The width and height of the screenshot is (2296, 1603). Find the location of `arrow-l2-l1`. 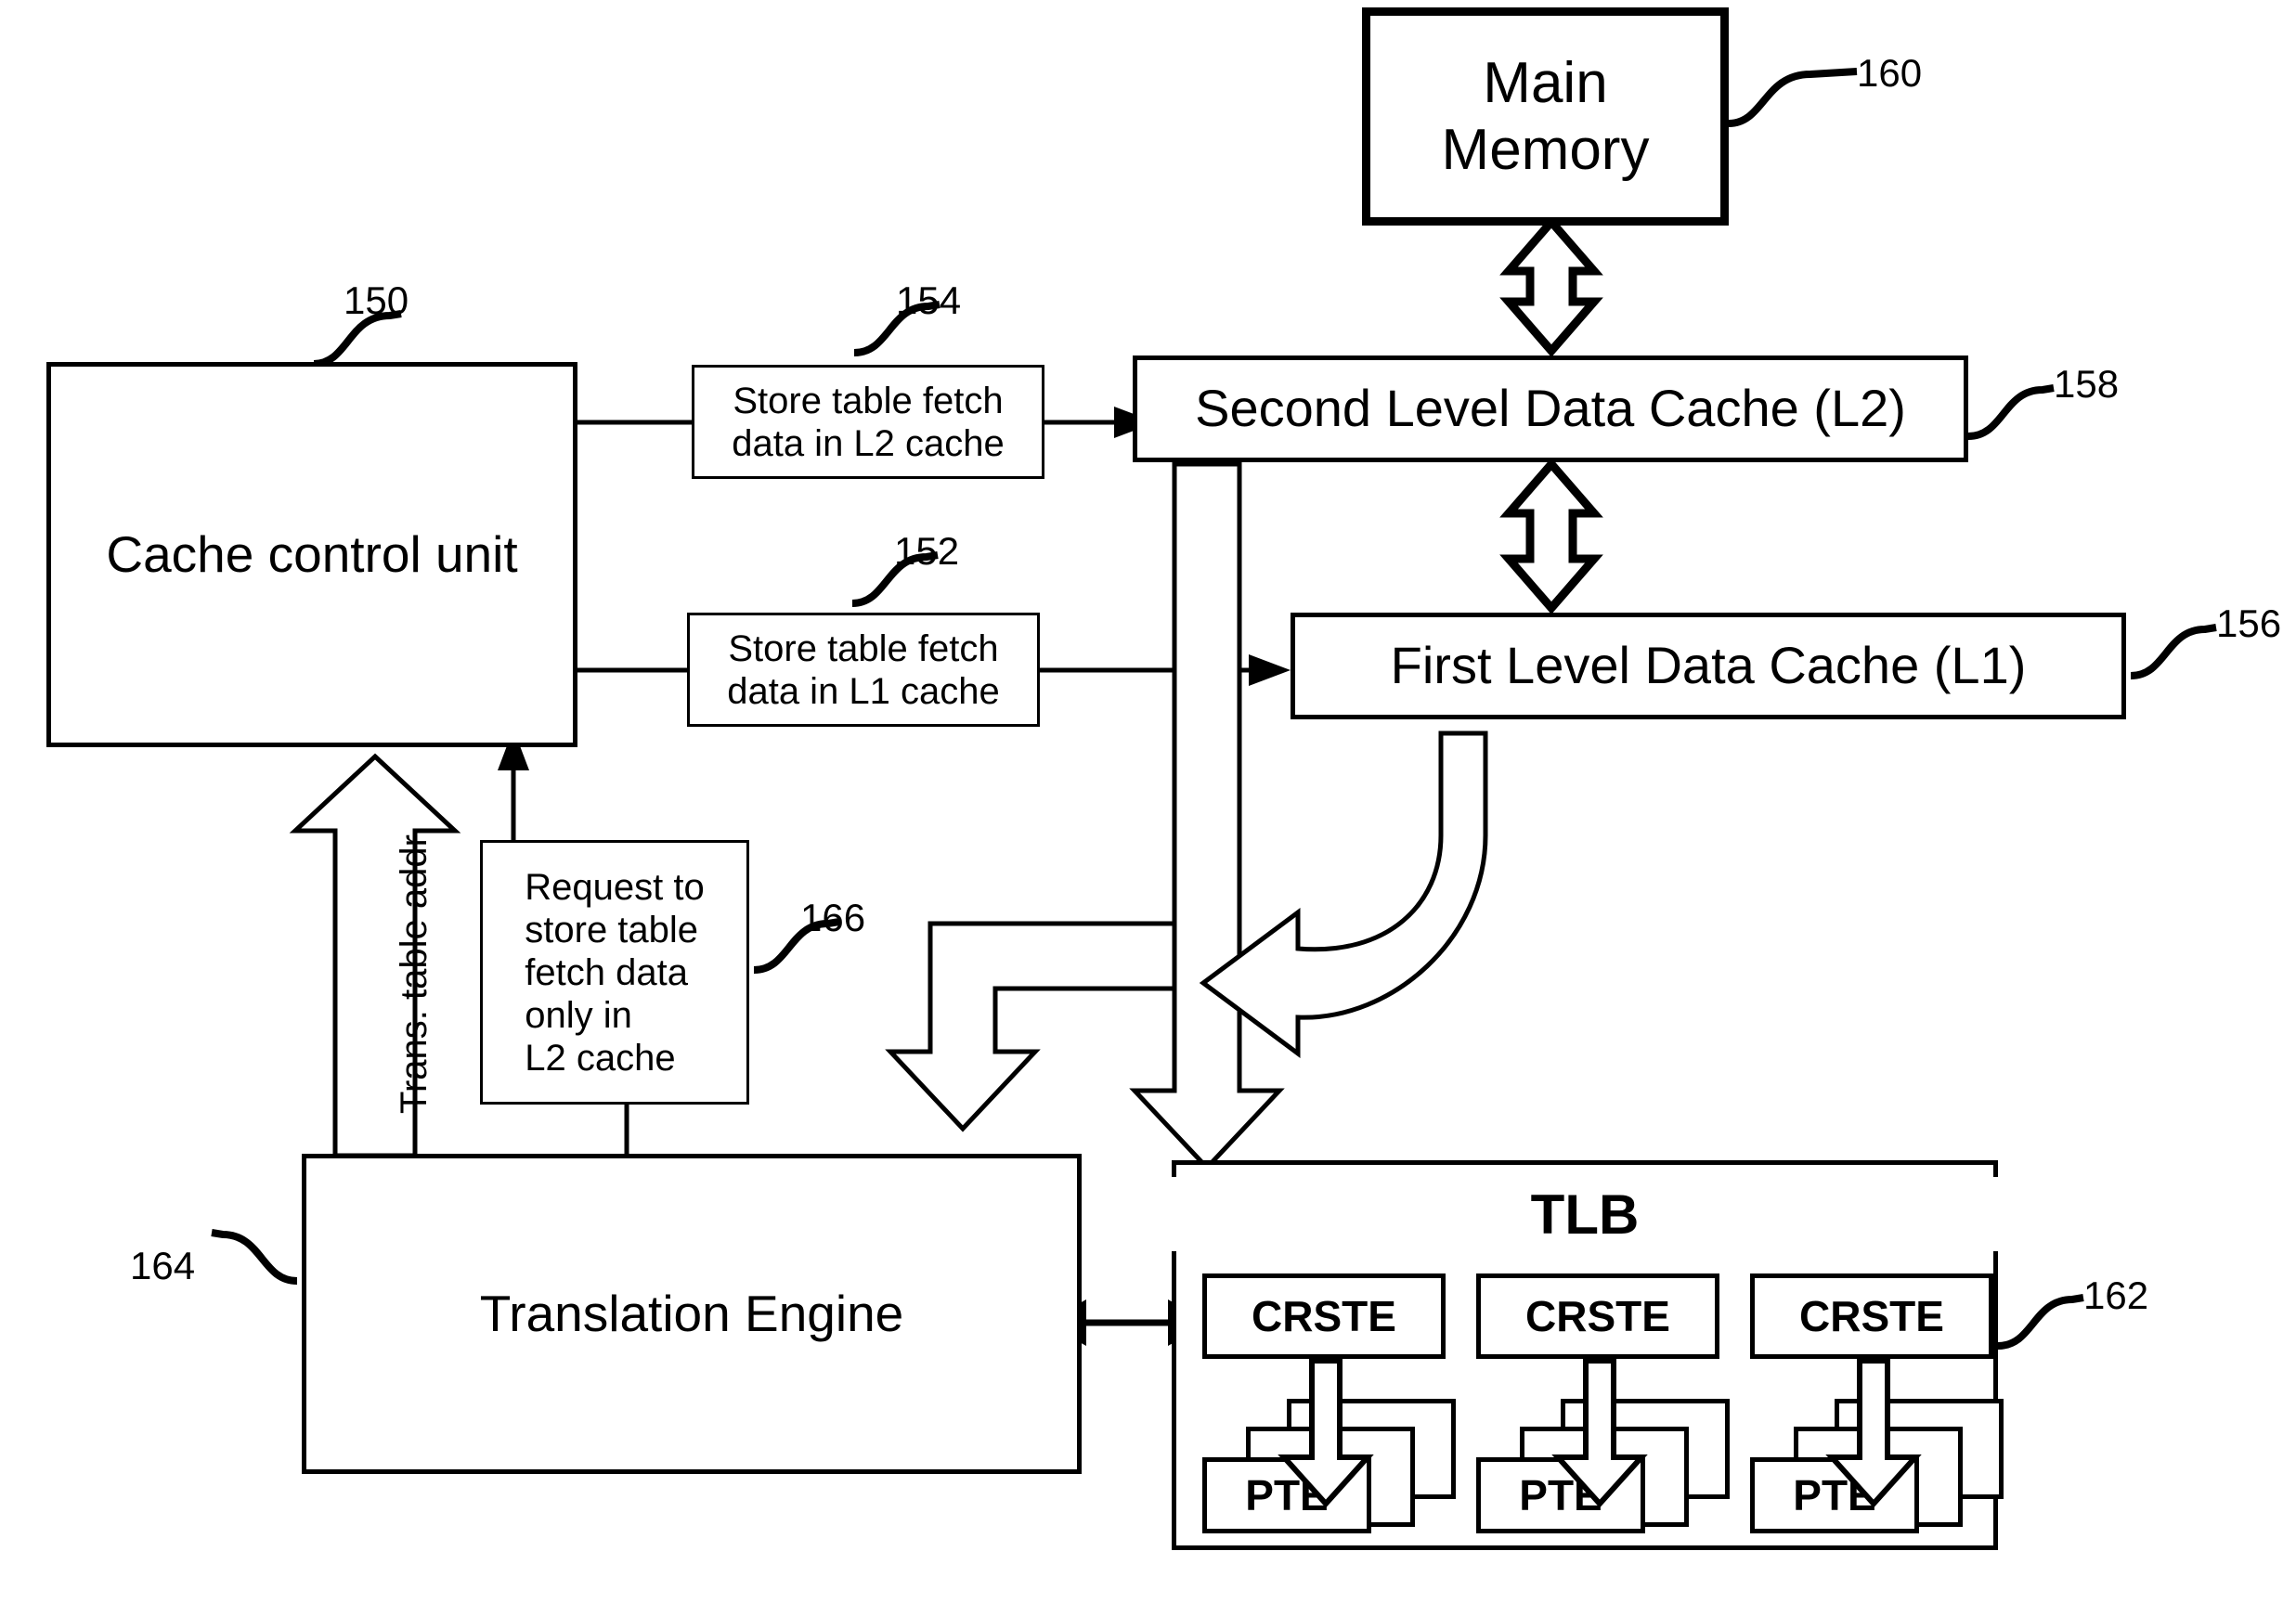

arrow-l2-l1 is located at coordinates (1551, 536).